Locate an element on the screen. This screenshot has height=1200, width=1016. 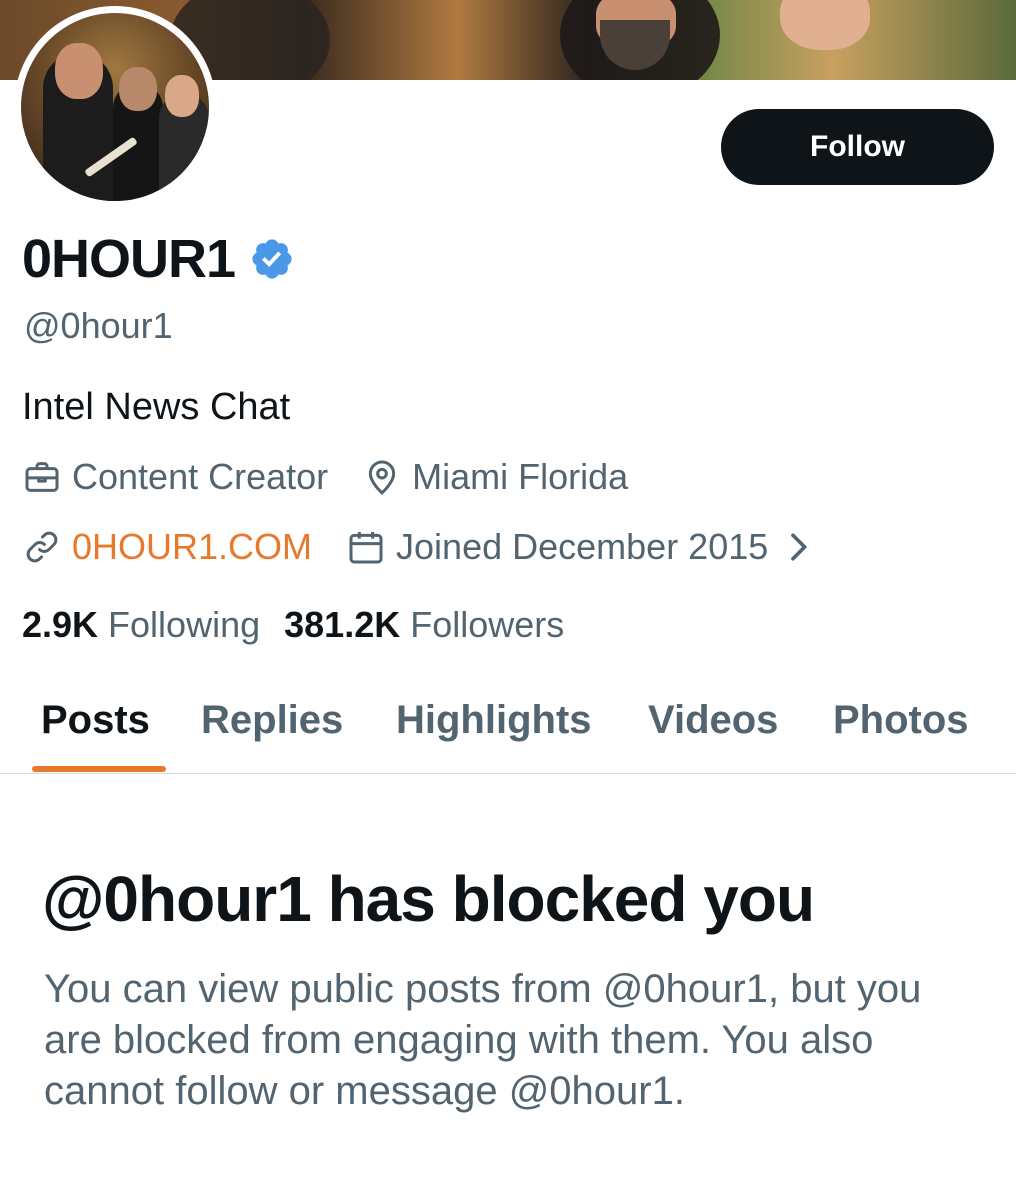
website-link: 0HOUR1.COM is located at coordinates (192, 547).